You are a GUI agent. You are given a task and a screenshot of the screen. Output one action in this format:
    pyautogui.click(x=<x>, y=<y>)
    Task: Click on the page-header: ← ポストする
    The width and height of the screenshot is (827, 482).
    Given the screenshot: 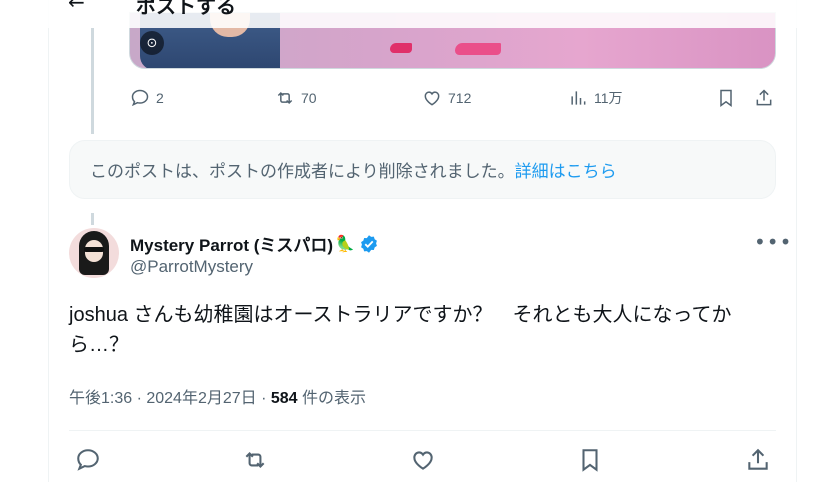 What is the action you would take?
    pyautogui.click(x=422, y=14)
    